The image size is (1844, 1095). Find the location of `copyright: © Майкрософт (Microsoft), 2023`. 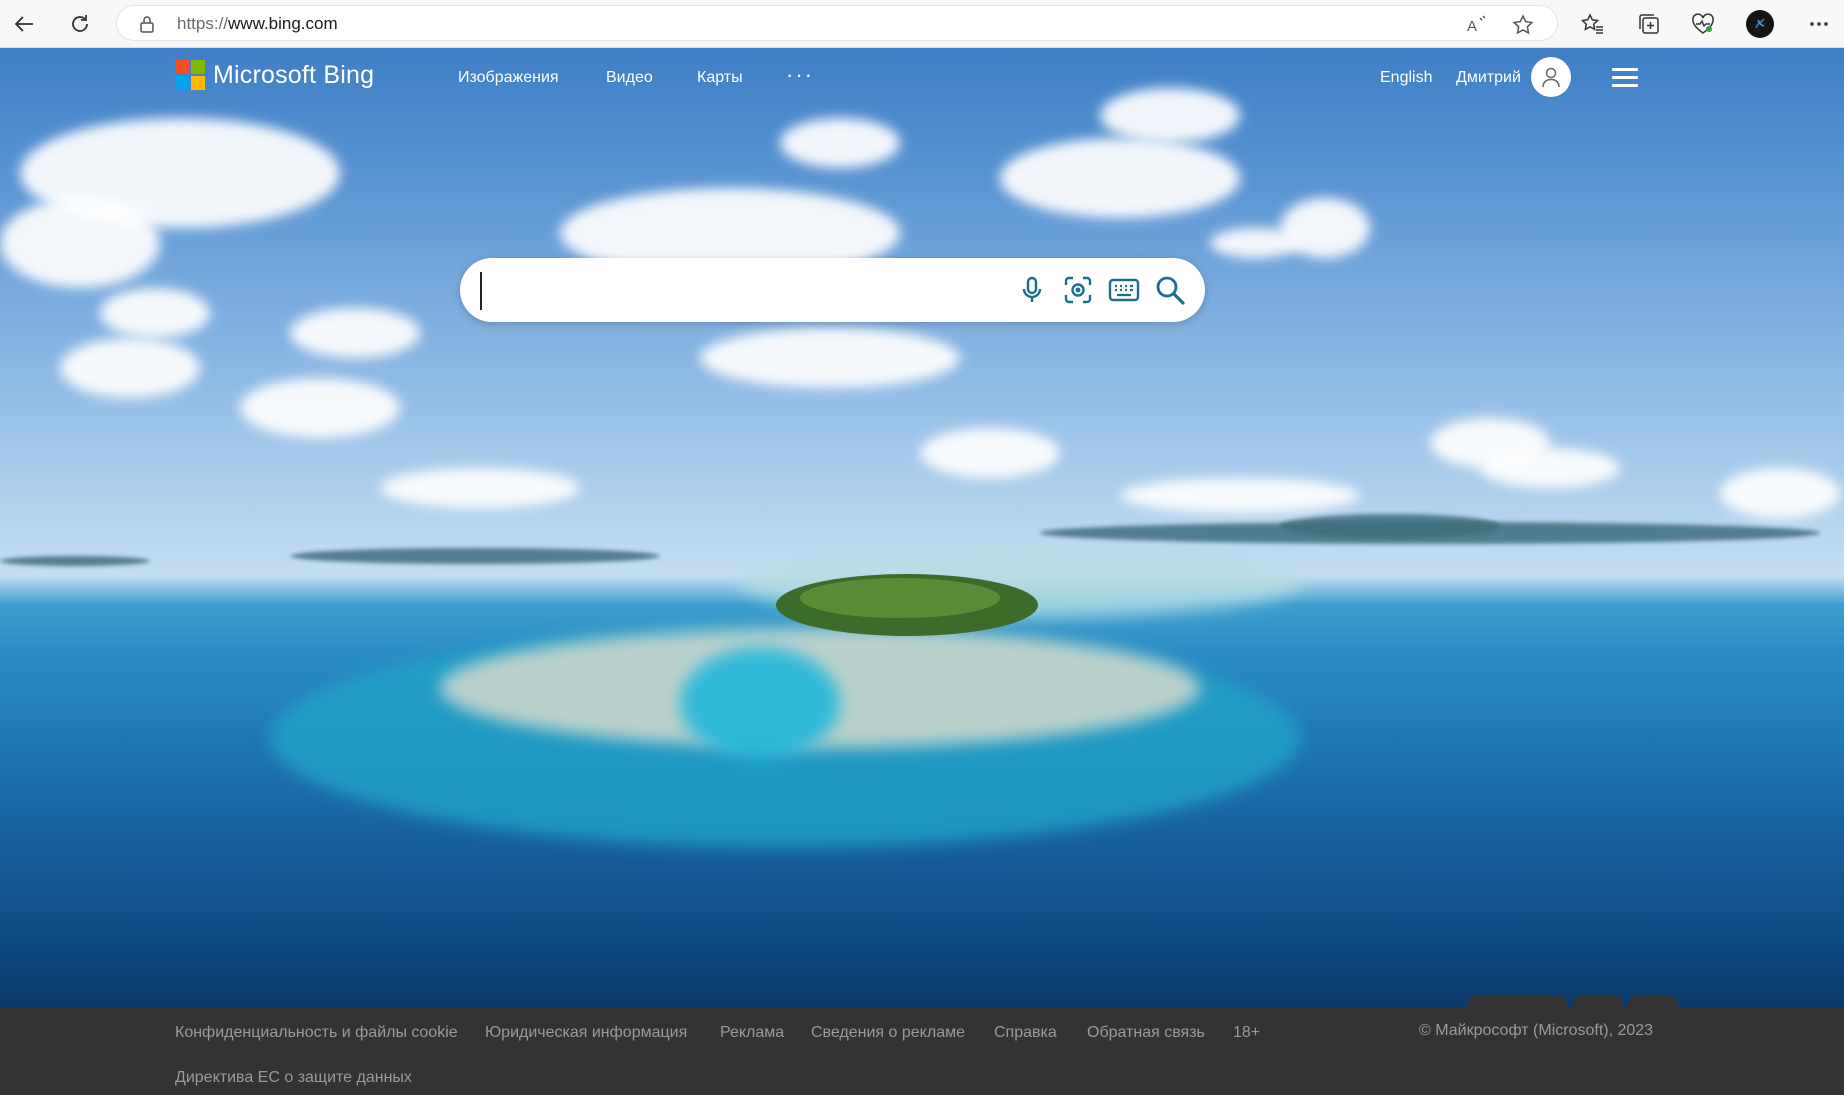

copyright: © Майкрософт (Microsoft), 2023 is located at coordinates (1536, 1030).